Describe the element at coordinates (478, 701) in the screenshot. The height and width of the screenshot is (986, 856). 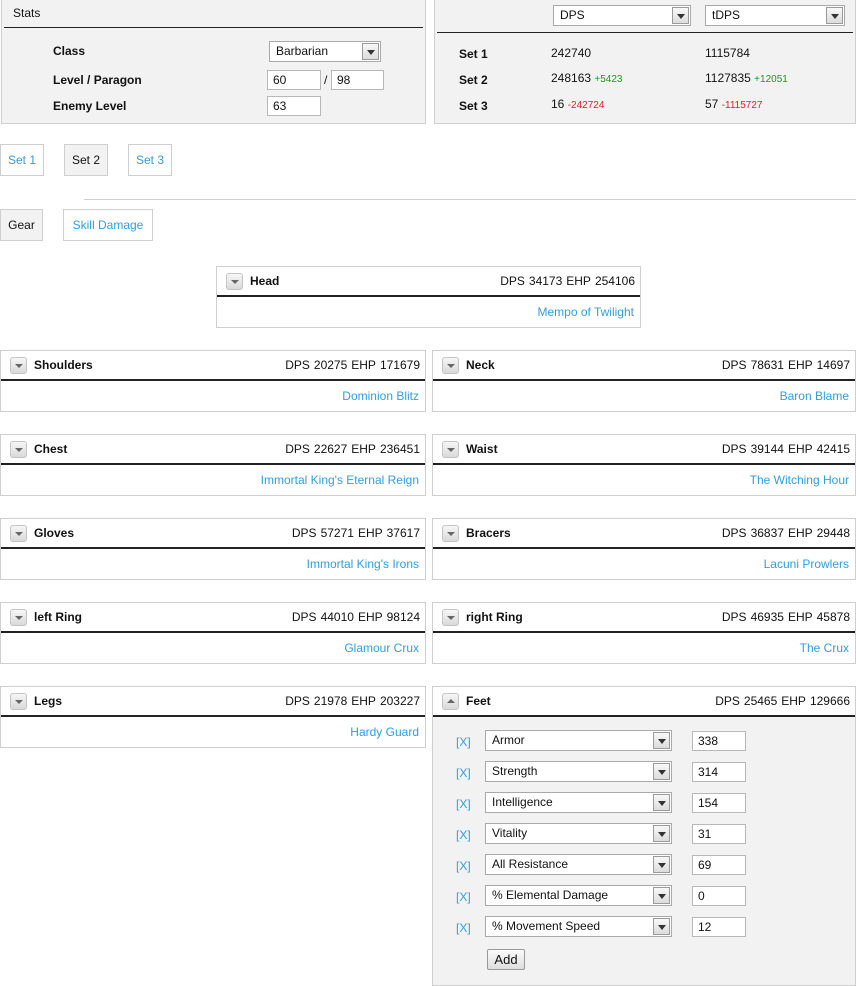
I see `slot-name: Feet` at that location.